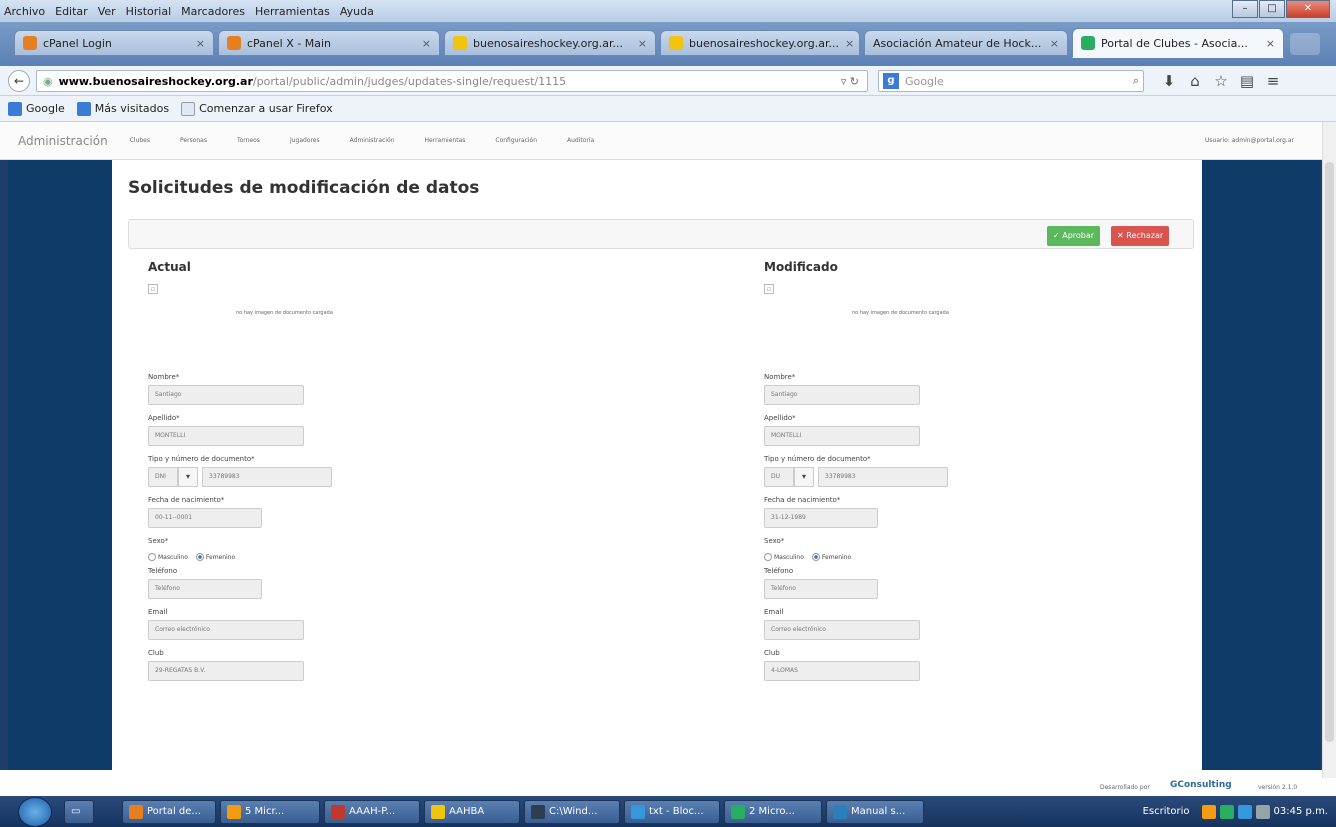 The image size is (1336, 827). I want to click on nacimiento-field: 00-11--0001, so click(205, 518).